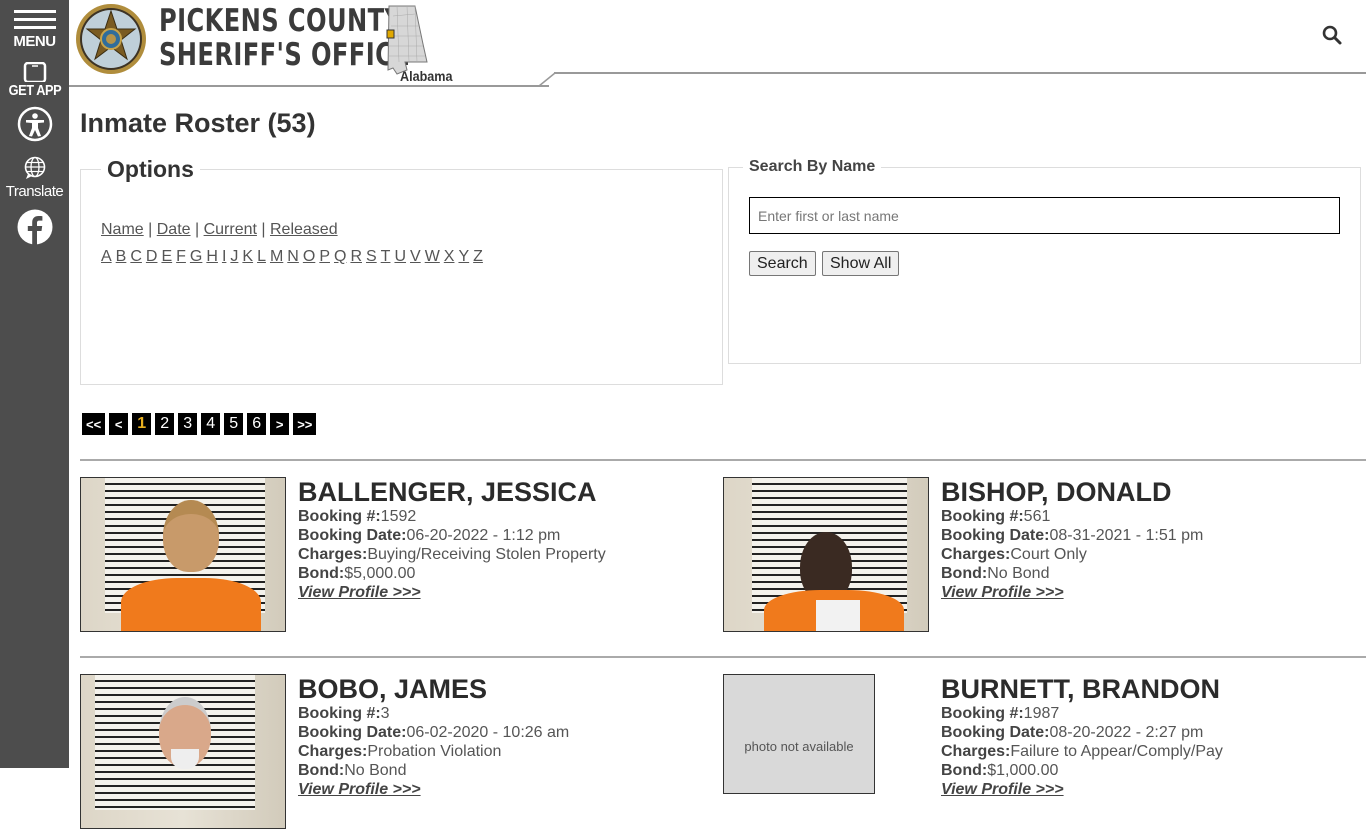 This screenshot has width=1366, height=834. Describe the element at coordinates (344, 713) in the screenshot. I see `booking-number: Booking #:3` at that location.